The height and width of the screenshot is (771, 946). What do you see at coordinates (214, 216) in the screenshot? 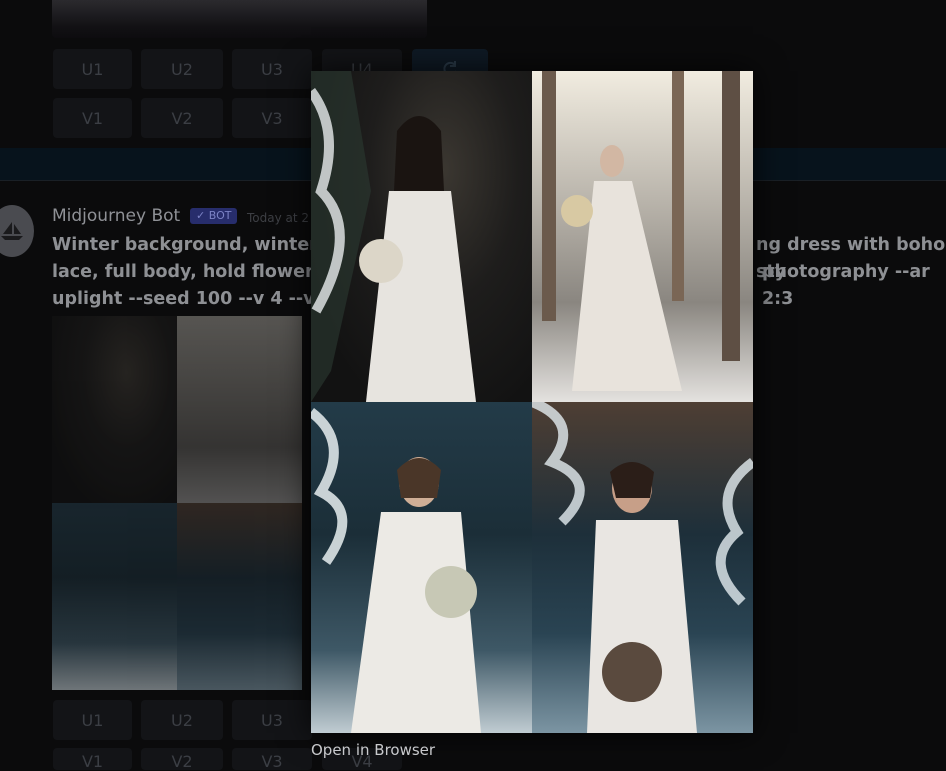
I see `bot-badge: ✓ BOT` at bounding box center [214, 216].